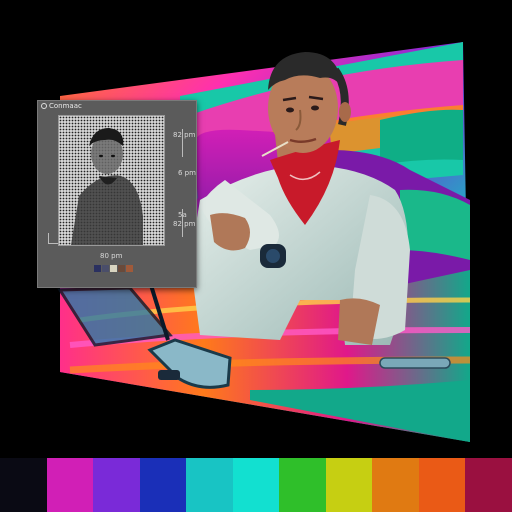 This screenshot has width=512, height=512. Describe the element at coordinates (111, 256) in the screenshot. I see `measure-label-bottom: 80 pm` at that location.